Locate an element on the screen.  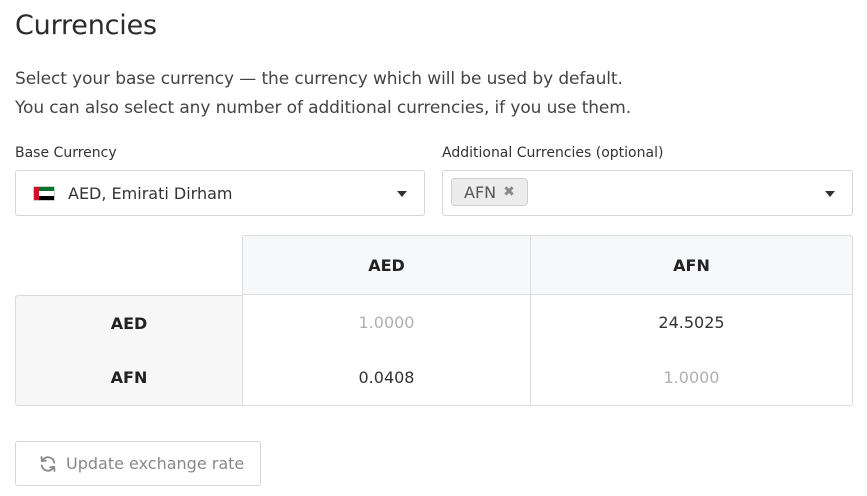
base-currency-select: AED, Emirati Dirham is located at coordinates (220, 193).